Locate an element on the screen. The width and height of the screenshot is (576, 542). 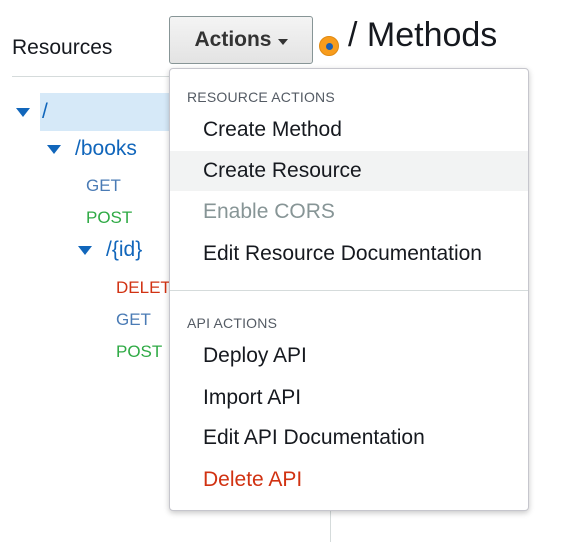
menu-item-edit-api-documentation: Edit API Documentation is located at coordinates (349, 438).